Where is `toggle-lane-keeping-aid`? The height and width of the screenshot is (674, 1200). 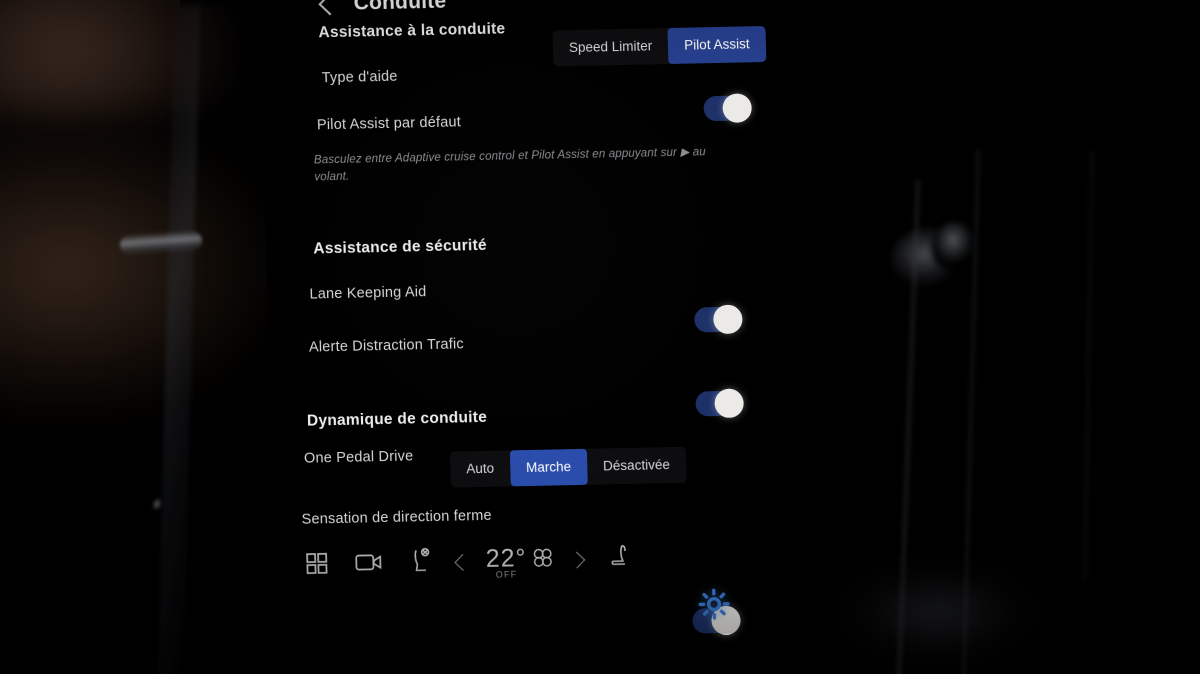 toggle-lane-keeping-aid is located at coordinates (718, 319).